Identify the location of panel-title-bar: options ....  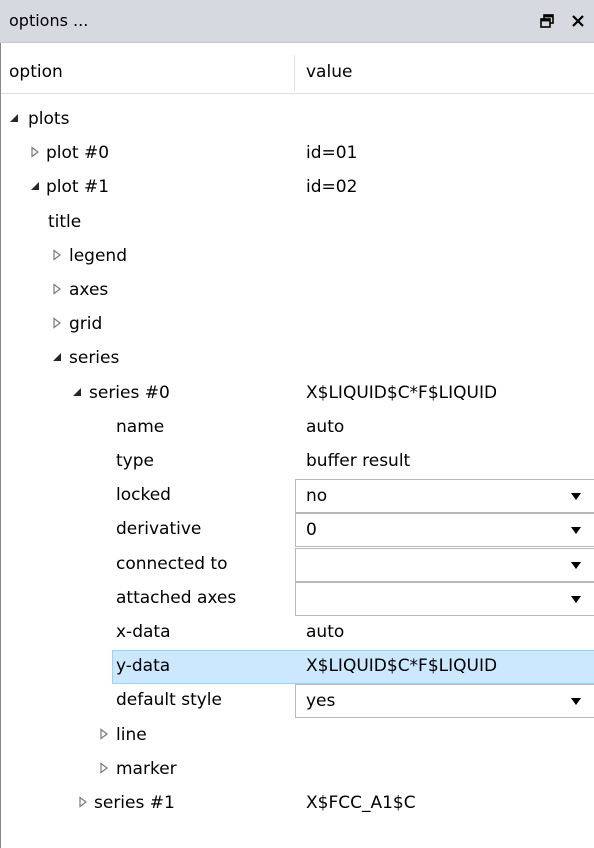
(297, 21).